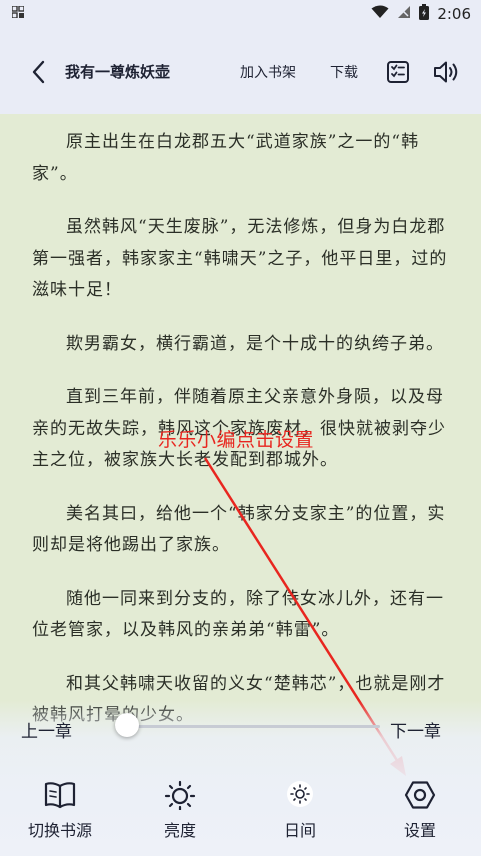  I want to click on slider-thumb, so click(127, 725).